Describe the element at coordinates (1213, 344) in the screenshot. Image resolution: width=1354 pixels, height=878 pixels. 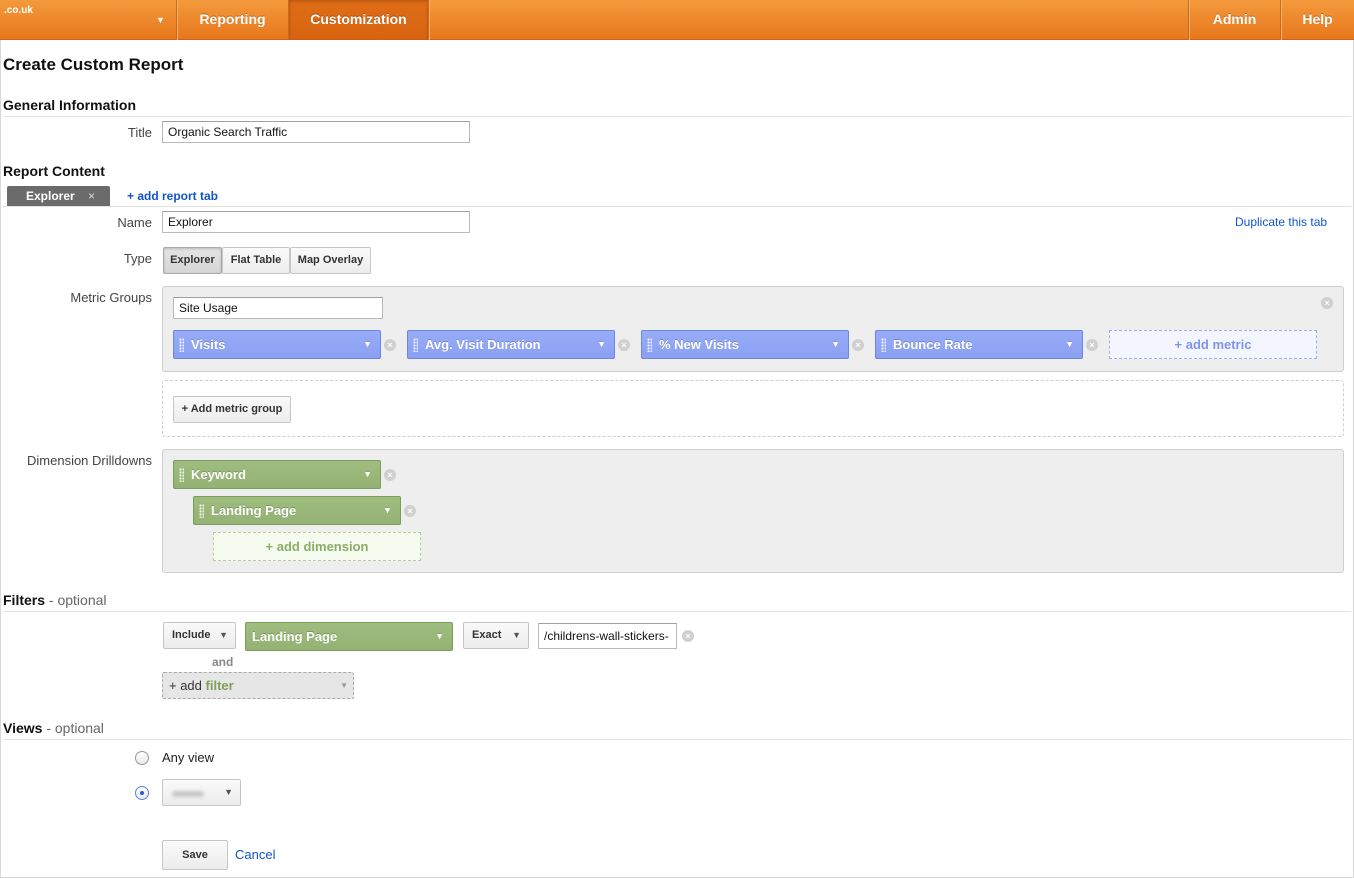
I see `add-metric-button: + add metric` at that location.